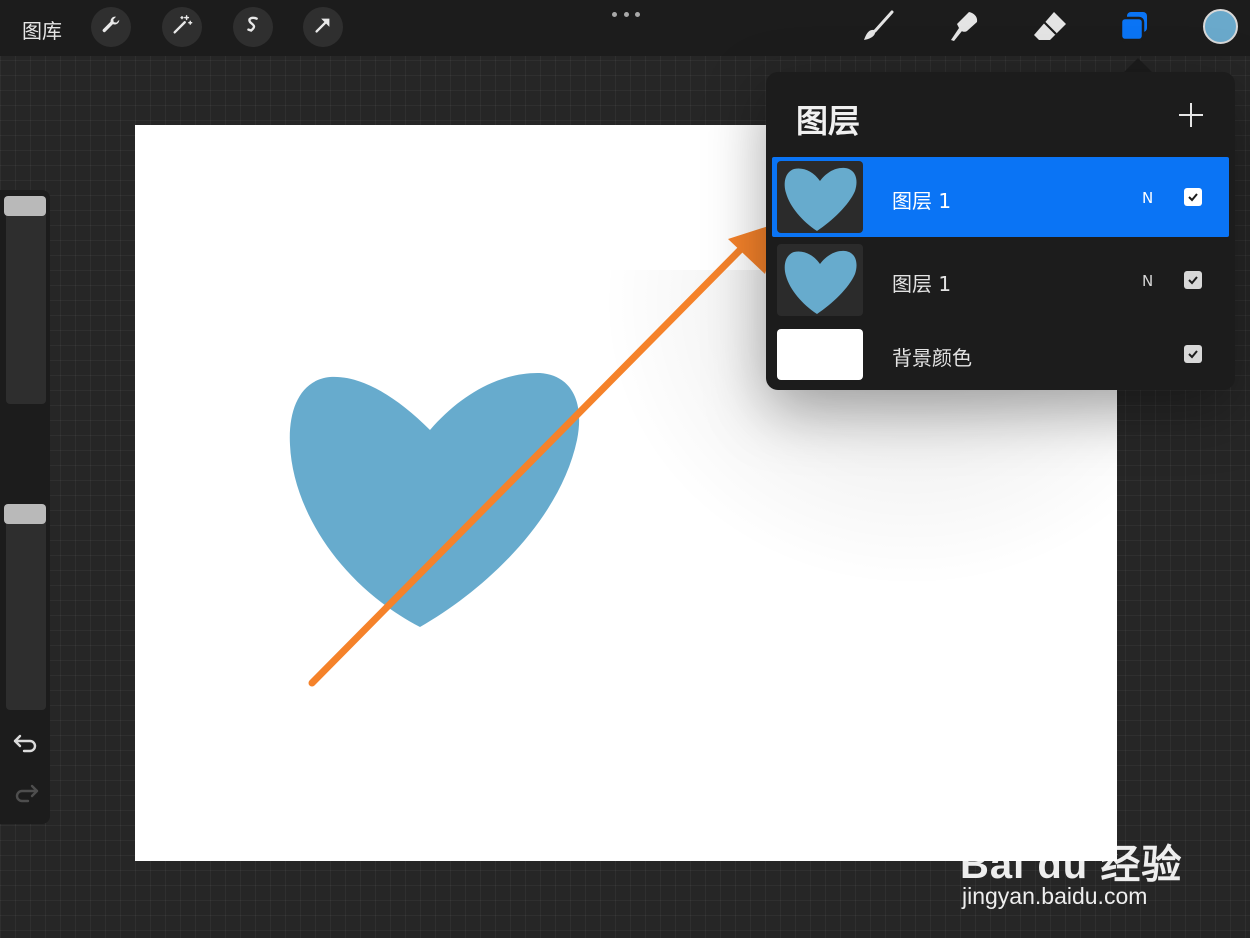 The height and width of the screenshot is (938, 1250). What do you see at coordinates (26, 742) in the screenshot?
I see `undo-button` at bounding box center [26, 742].